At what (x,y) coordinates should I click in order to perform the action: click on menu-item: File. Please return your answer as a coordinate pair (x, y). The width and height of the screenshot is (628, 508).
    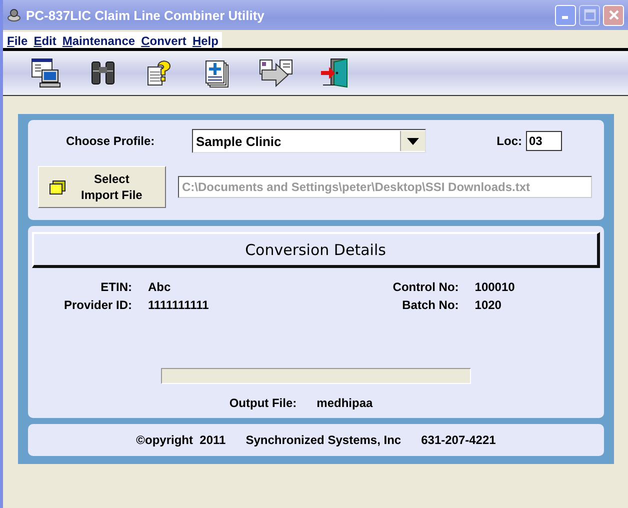
    Looking at the image, I should click on (17, 41).